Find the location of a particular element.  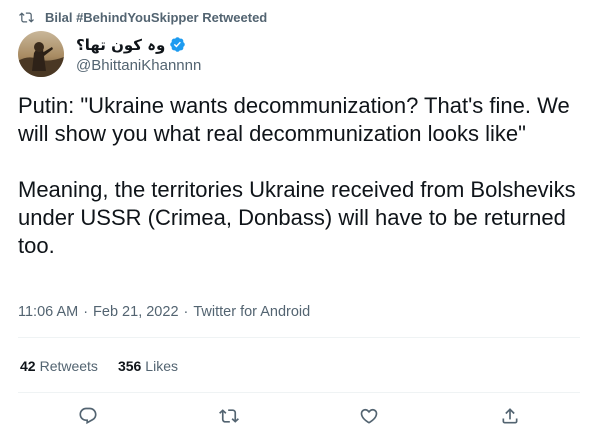

verified-badge-icon is located at coordinates (177, 44).